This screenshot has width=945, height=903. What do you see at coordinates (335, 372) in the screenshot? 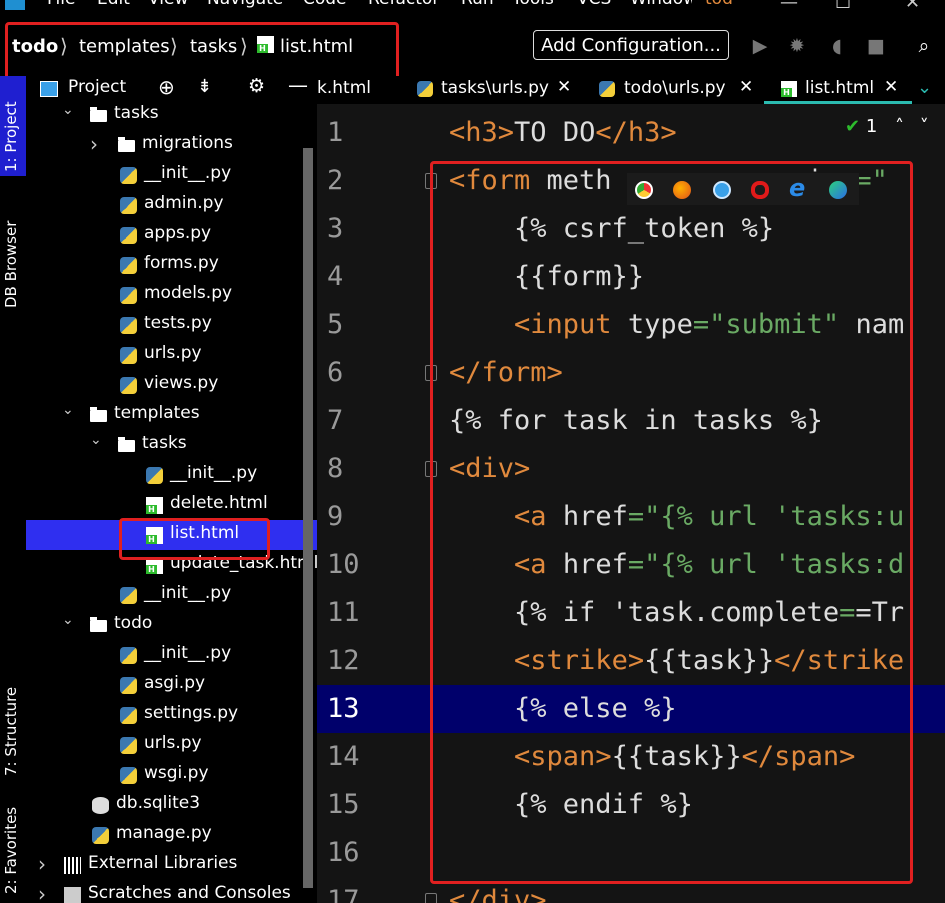
I see `line-number: 6` at bounding box center [335, 372].